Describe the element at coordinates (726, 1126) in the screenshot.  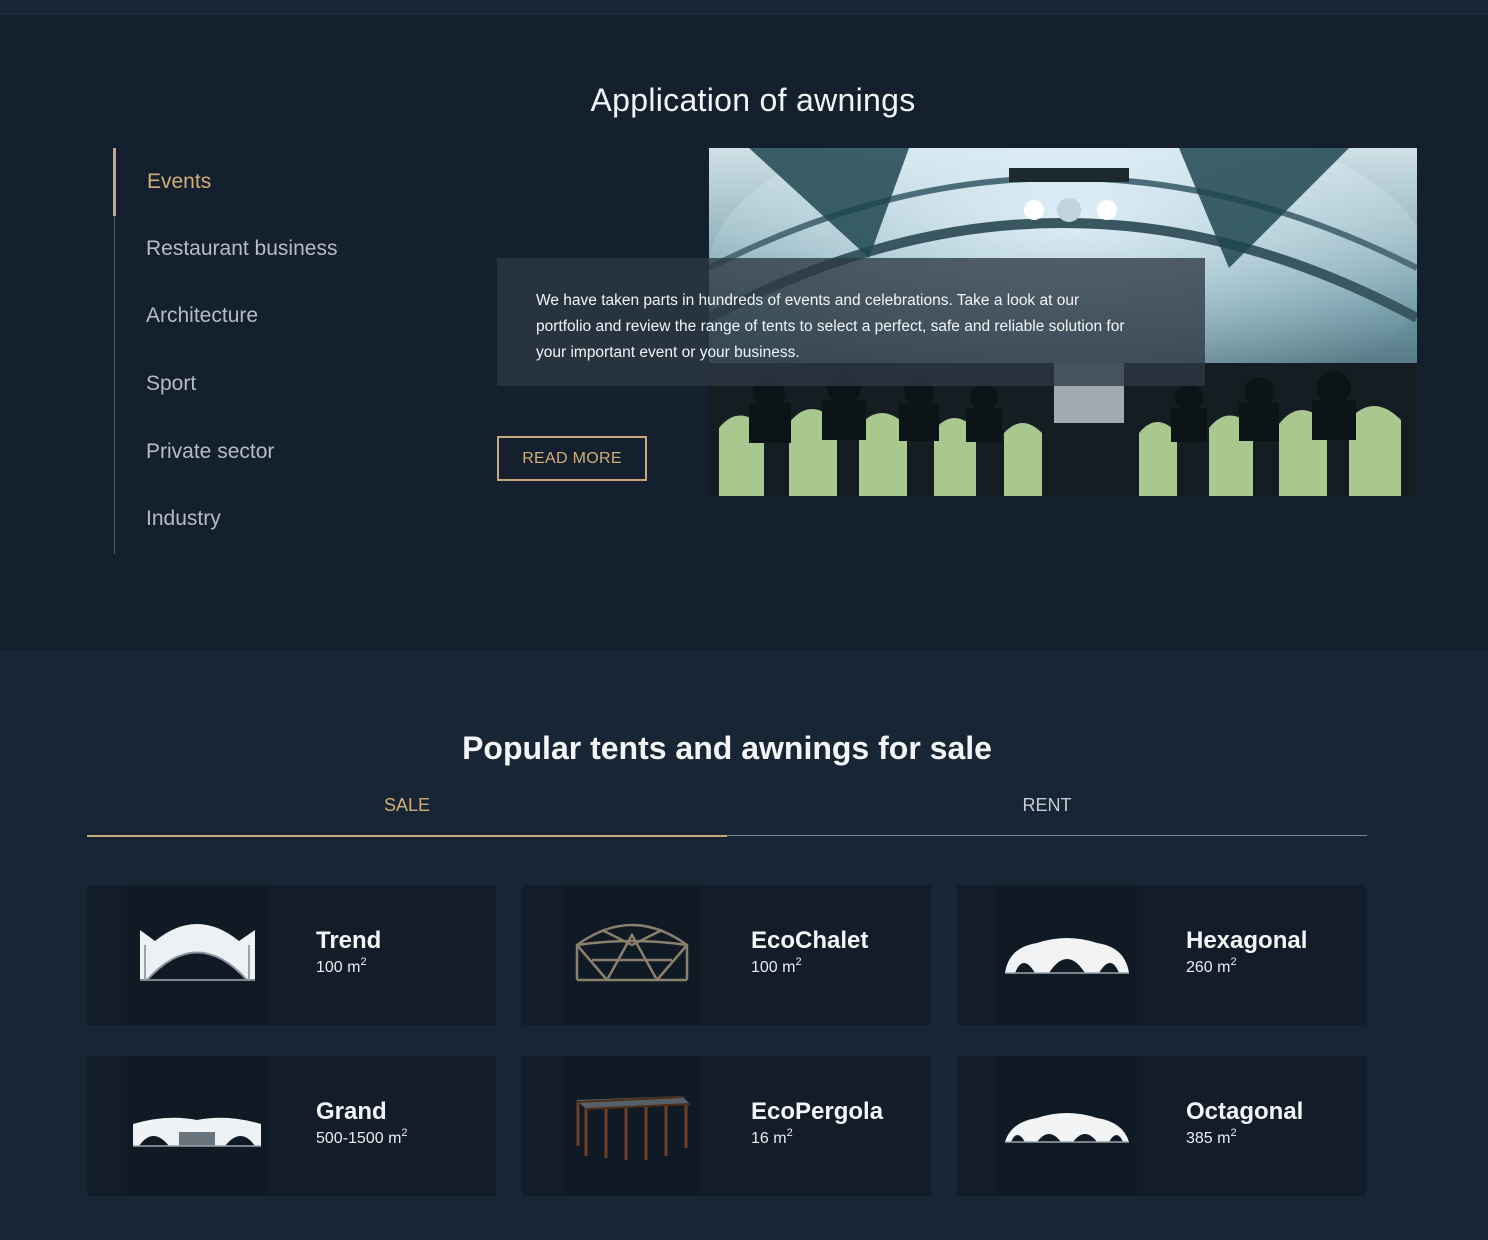
I see `product-card-ecopergola: EcoPergola 16 m2` at that location.